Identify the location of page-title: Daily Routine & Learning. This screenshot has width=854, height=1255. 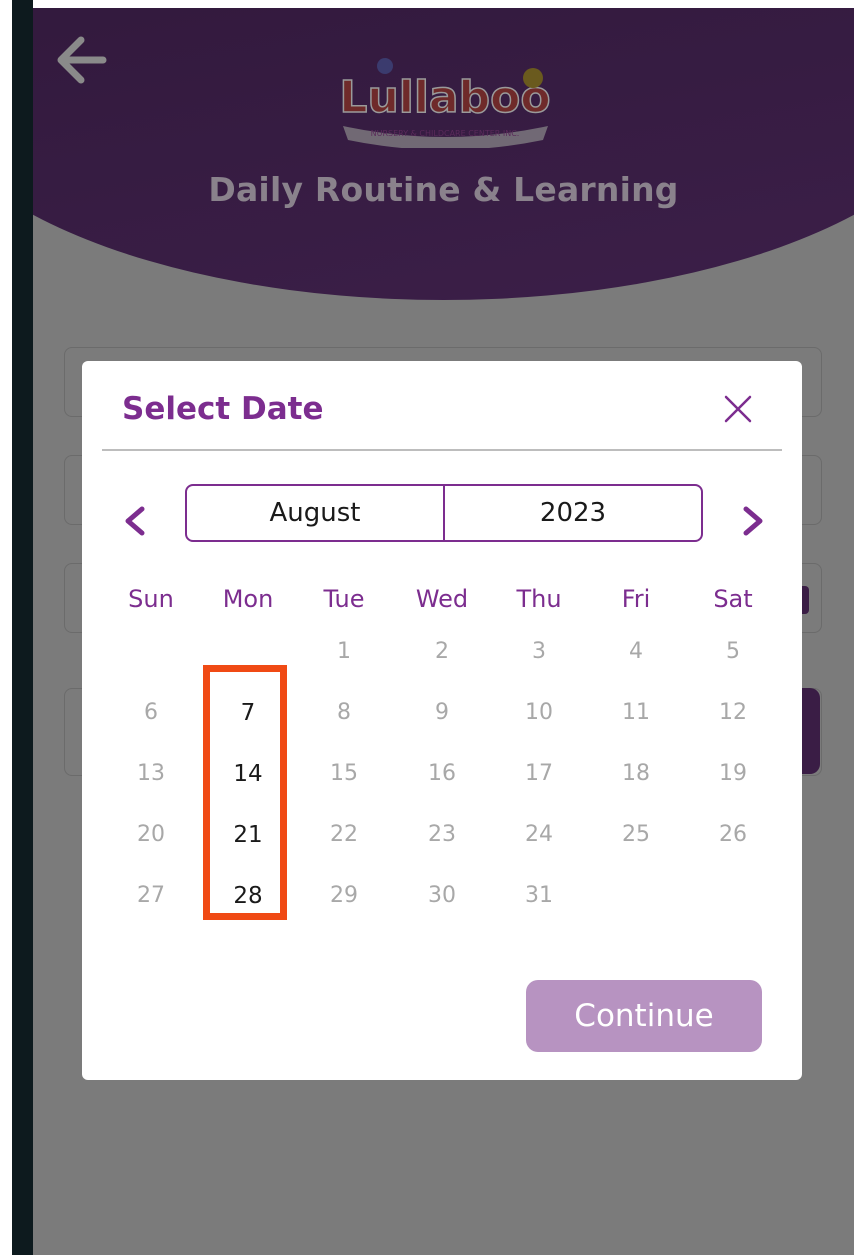
(443, 189).